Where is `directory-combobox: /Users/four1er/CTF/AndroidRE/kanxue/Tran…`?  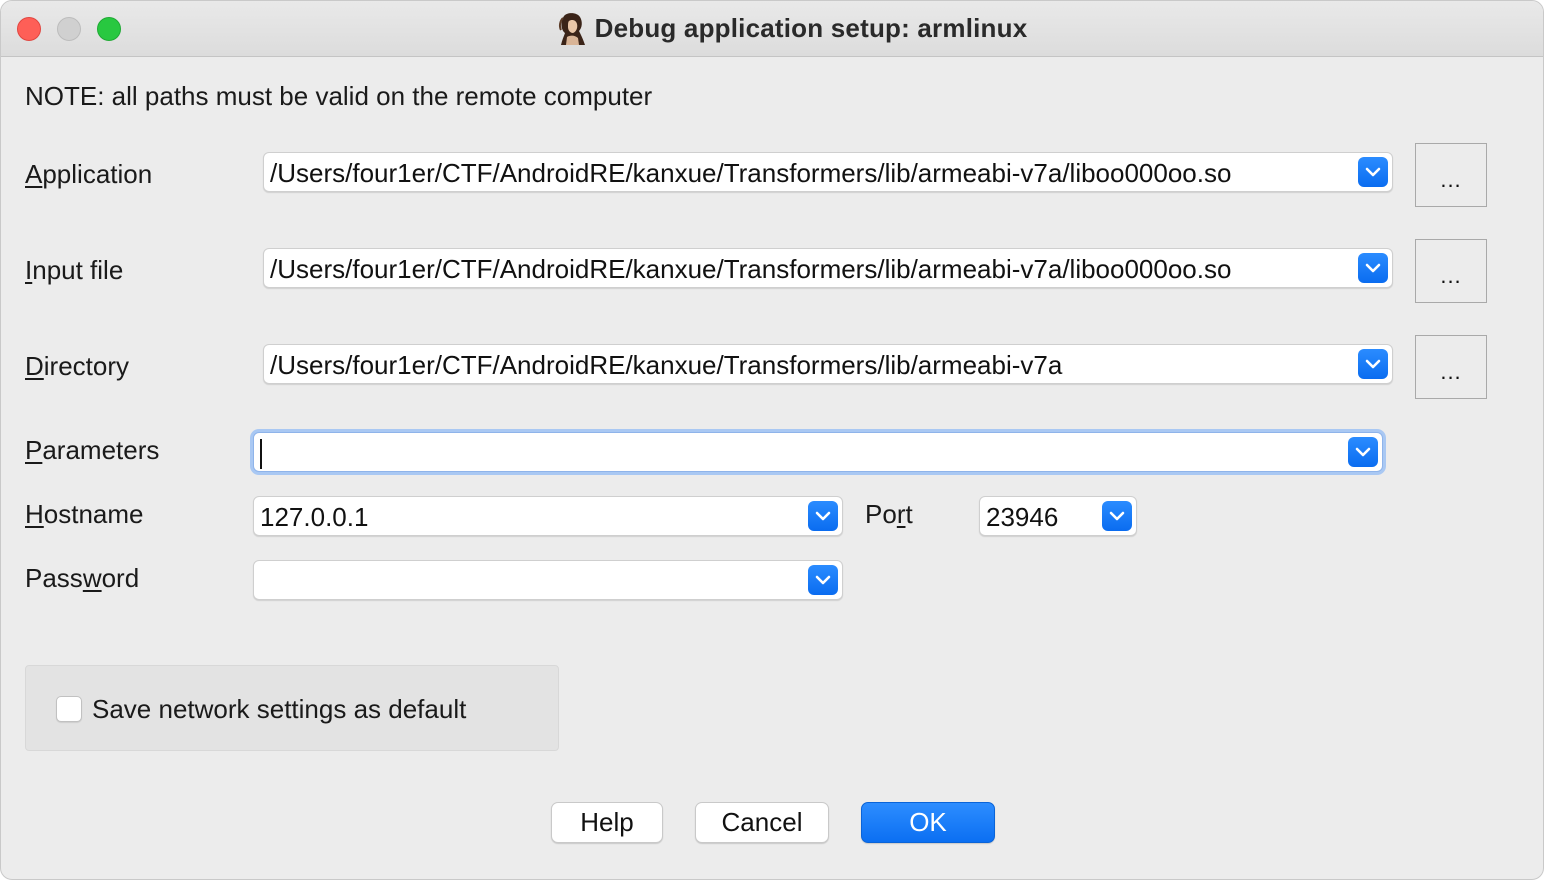 directory-combobox: /Users/four1er/CTF/AndroidRE/kanxue/Tran… is located at coordinates (828, 364).